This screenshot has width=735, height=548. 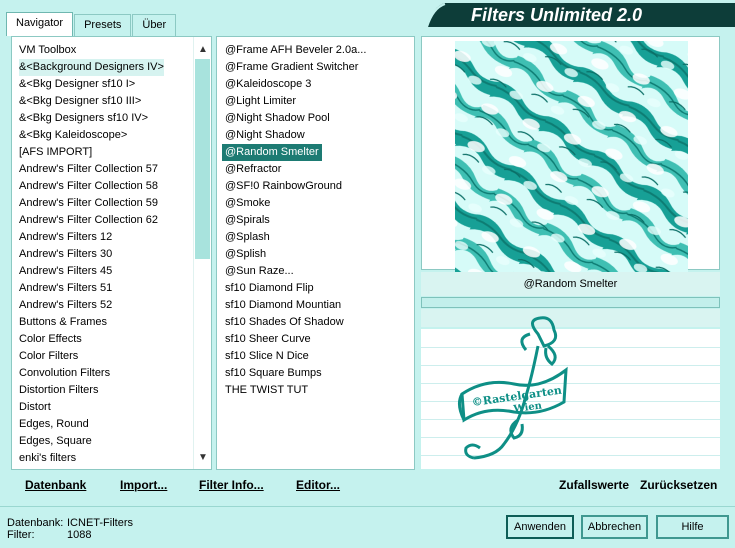 I want to click on category-item: &<Background Designers IV>, so click(x=91, y=67).